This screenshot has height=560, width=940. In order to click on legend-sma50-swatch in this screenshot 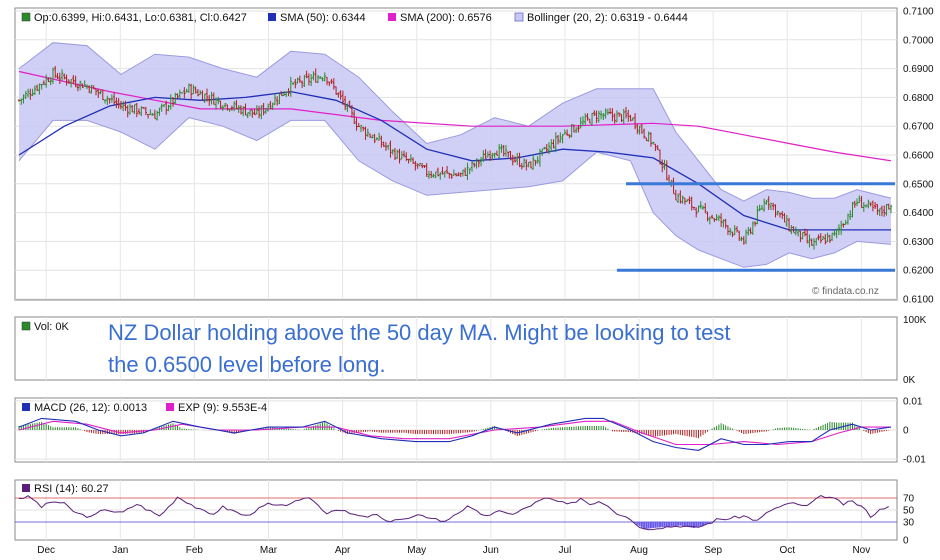, I will do `click(272, 17)`.